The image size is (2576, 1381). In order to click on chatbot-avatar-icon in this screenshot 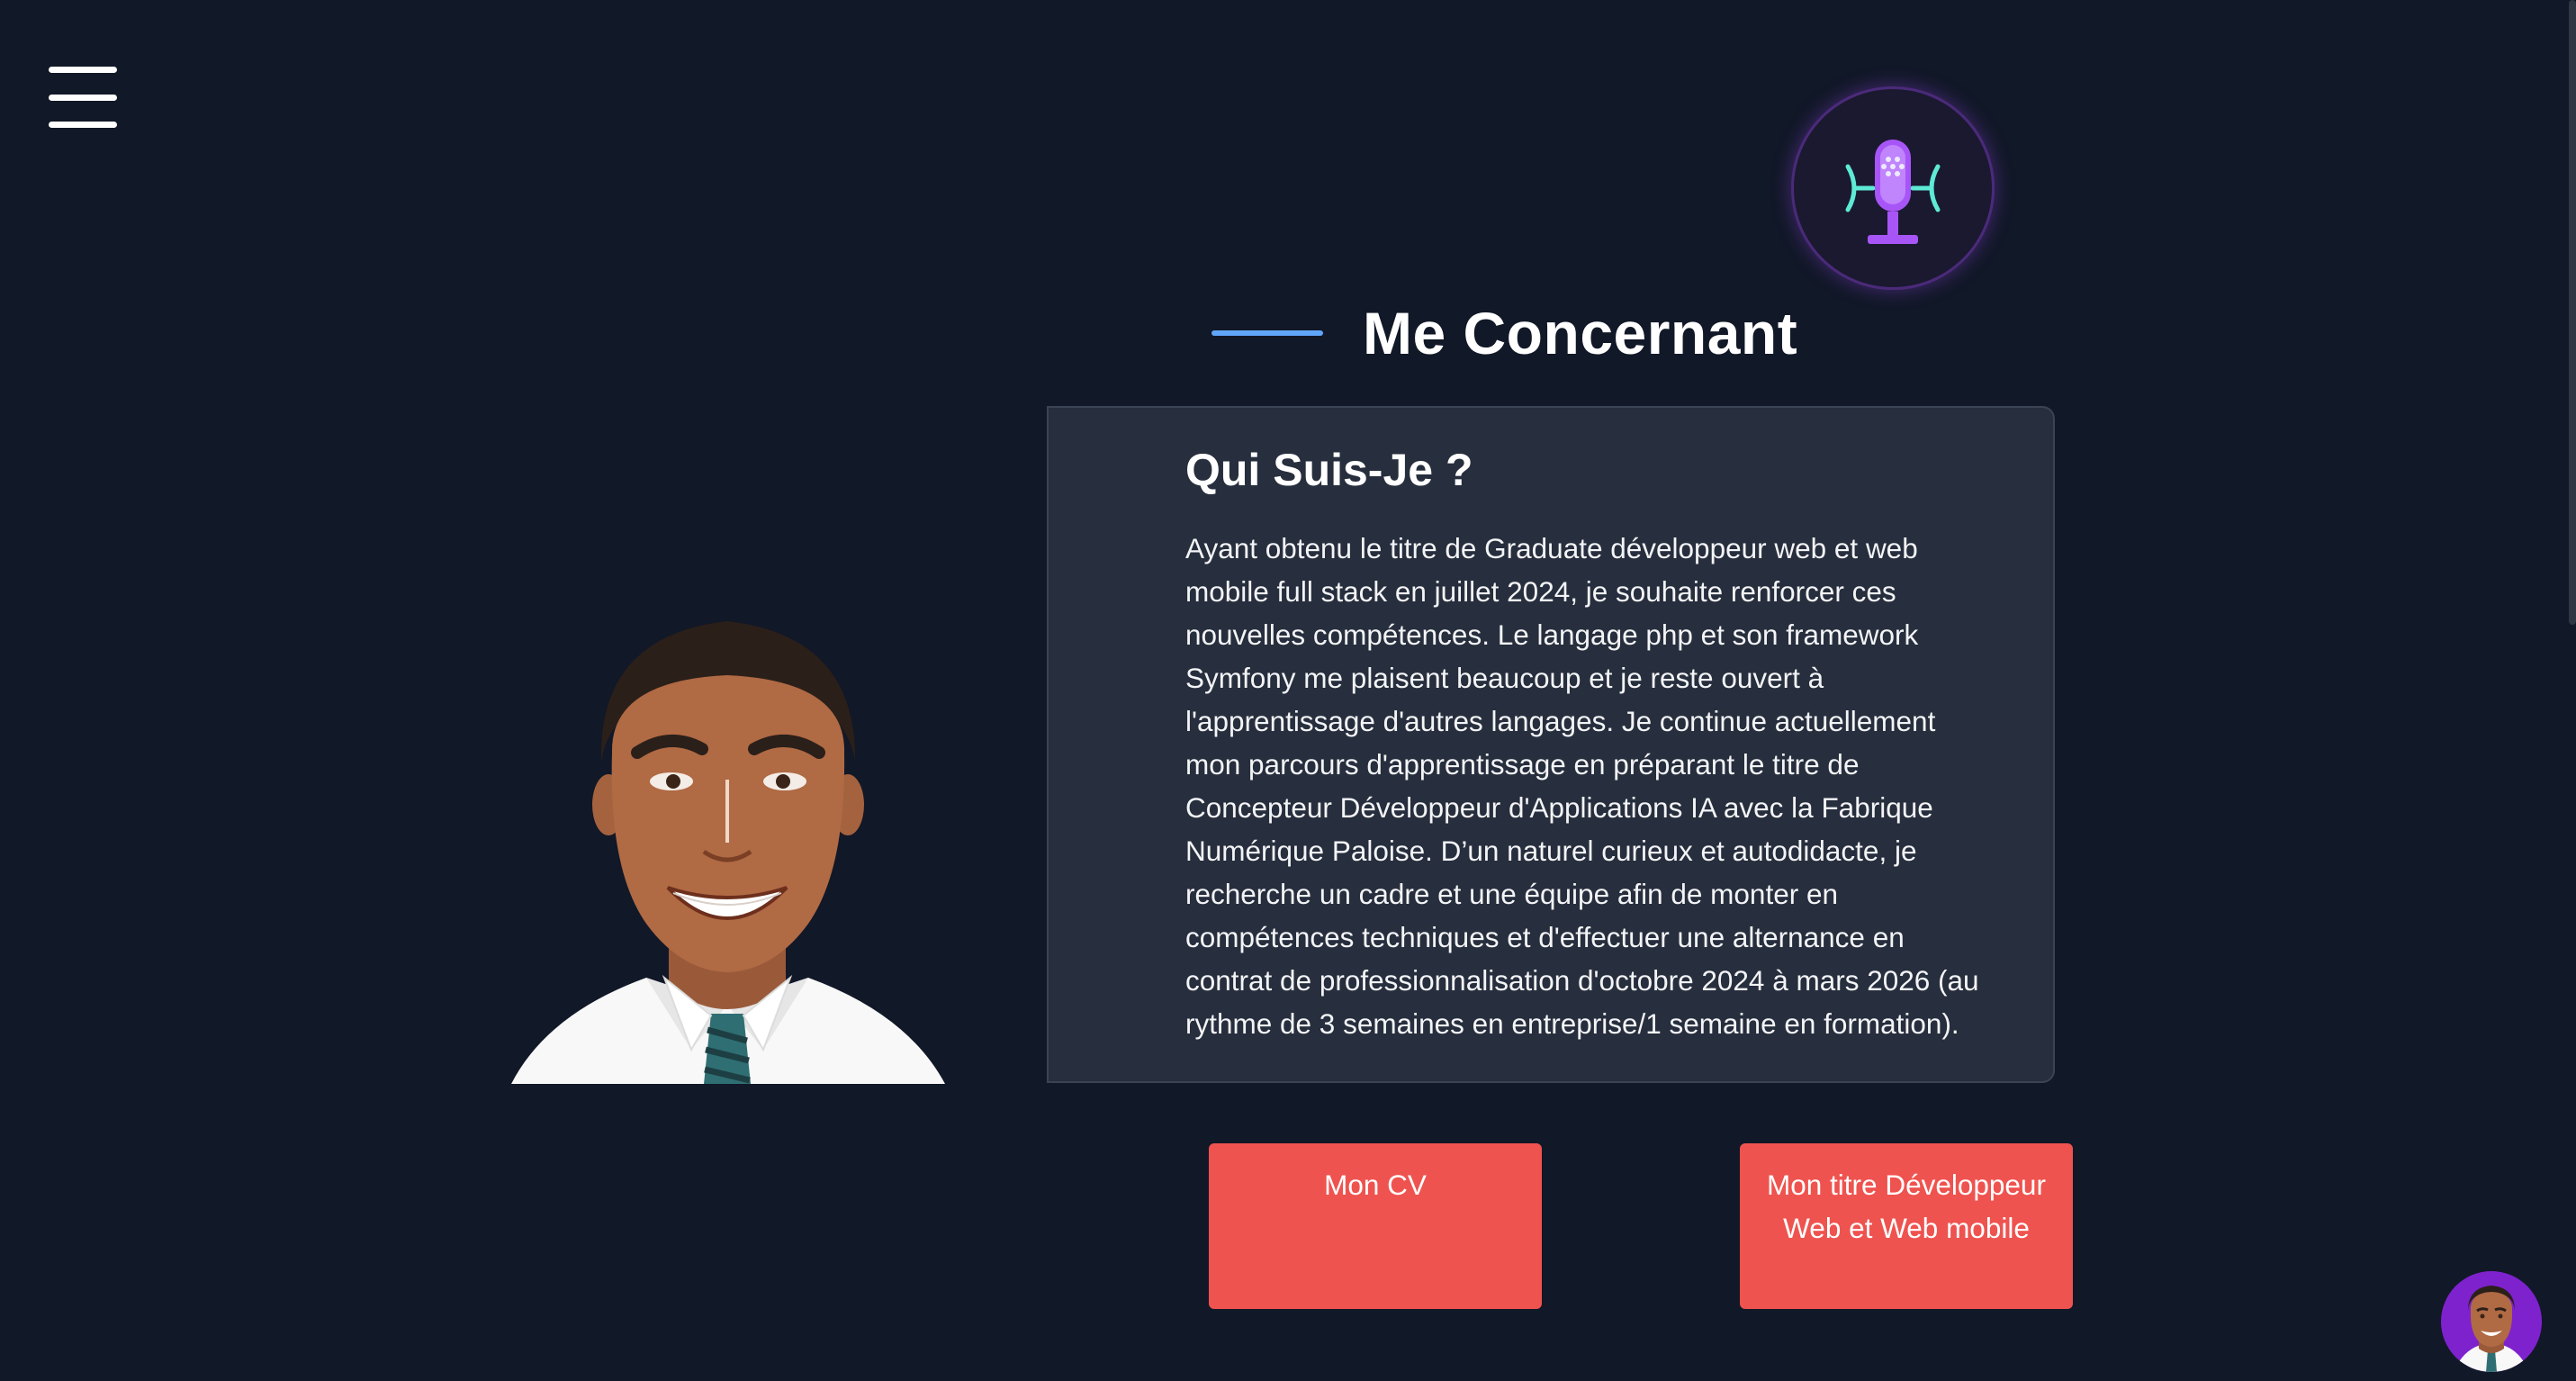, I will do `click(2491, 1321)`.